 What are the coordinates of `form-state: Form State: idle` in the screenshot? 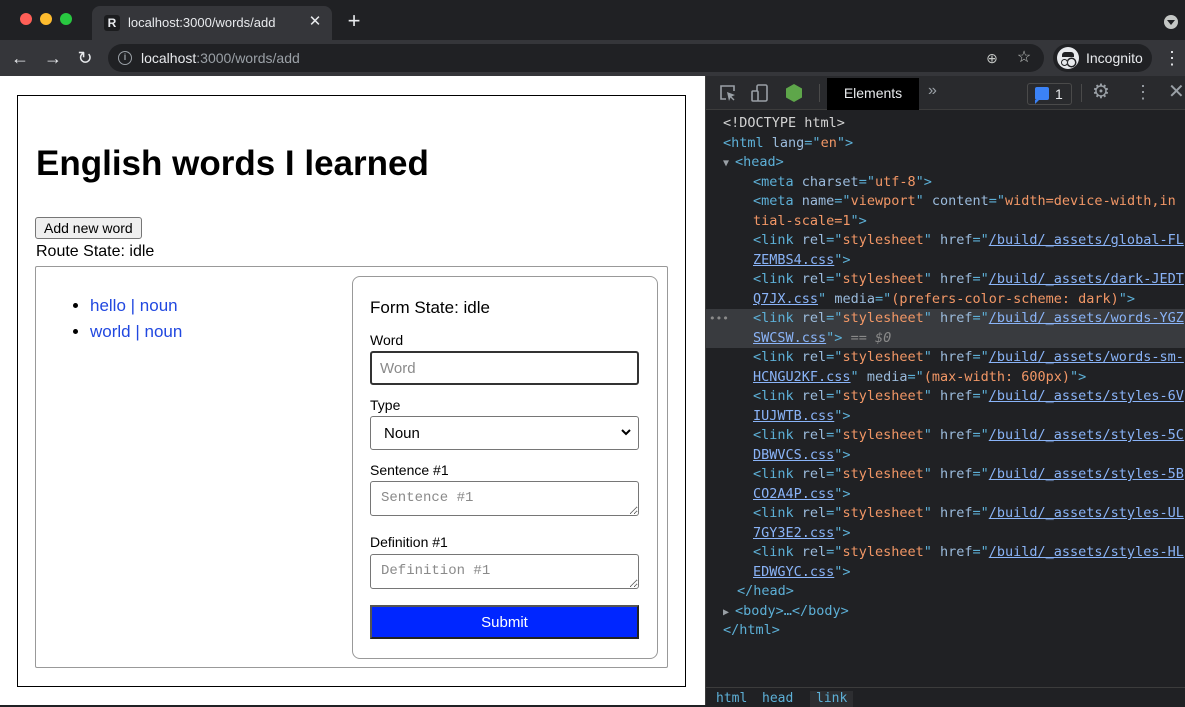 It's located at (430, 307).